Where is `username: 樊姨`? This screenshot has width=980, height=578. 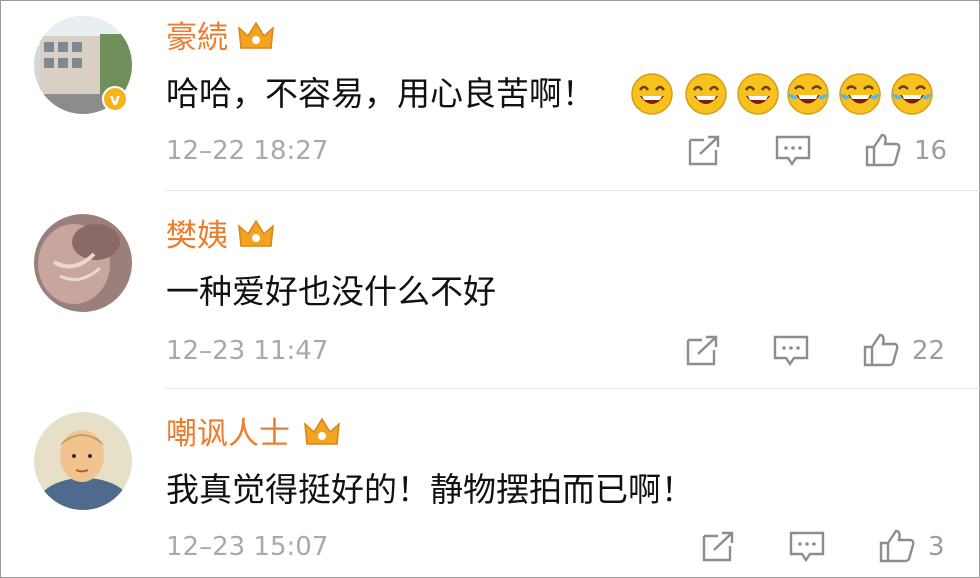
username: 樊姨 is located at coordinates (197, 236).